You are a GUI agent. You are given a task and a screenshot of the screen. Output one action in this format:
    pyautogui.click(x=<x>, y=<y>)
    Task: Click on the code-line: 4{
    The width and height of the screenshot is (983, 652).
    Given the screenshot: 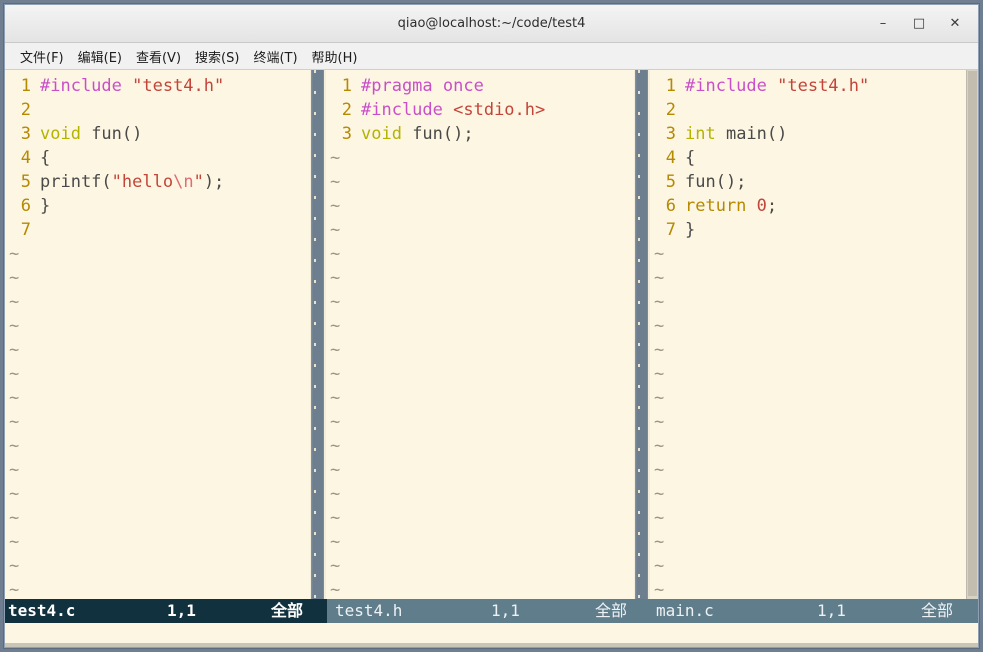 What is the action you would take?
    pyautogui.click(x=157, y=158)
    